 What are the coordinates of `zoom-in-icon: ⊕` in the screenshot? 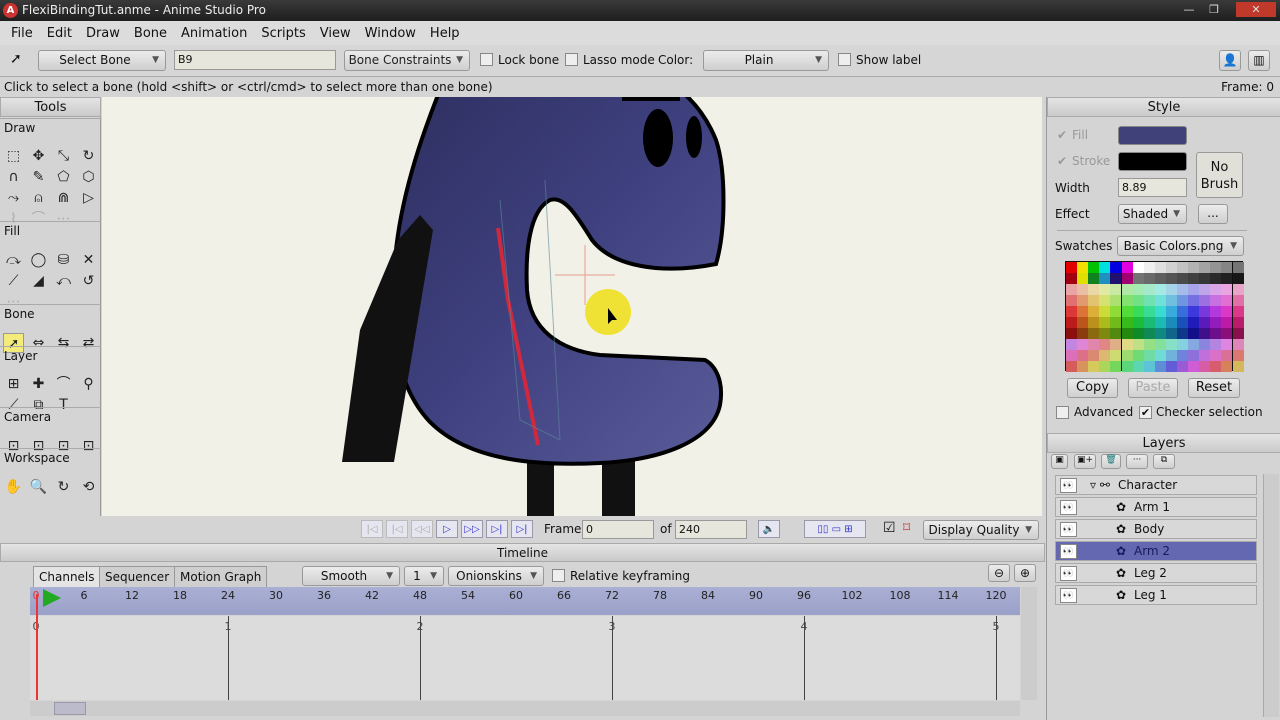 It's located at (1025, 573).